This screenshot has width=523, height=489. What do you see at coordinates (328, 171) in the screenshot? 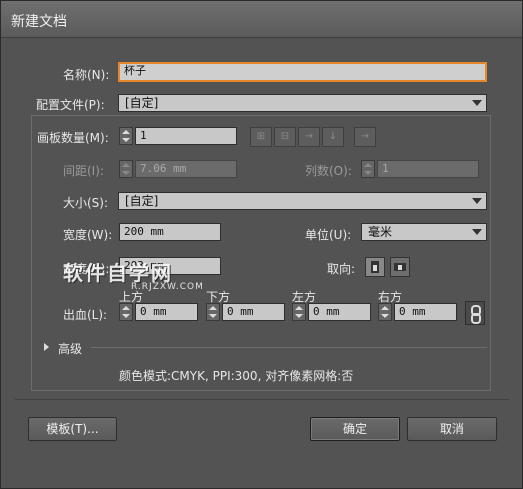
I see `columns-label: 列数(O):` at bounding box center [328, 171].